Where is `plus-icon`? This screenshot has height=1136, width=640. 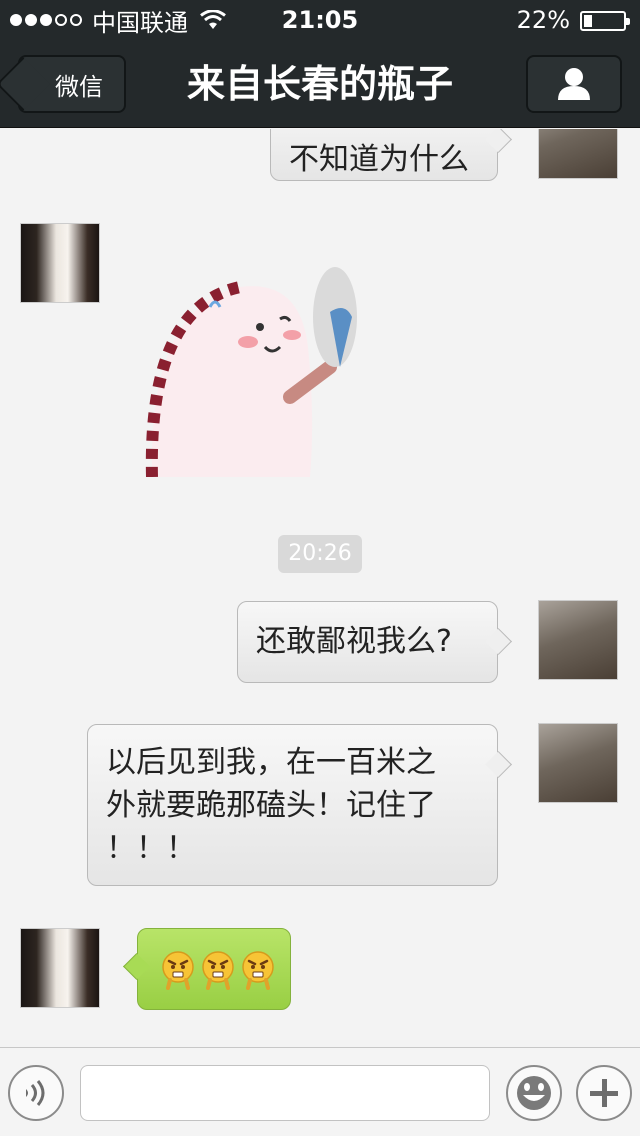
plus-icon is located at coordinates (604, 1093).